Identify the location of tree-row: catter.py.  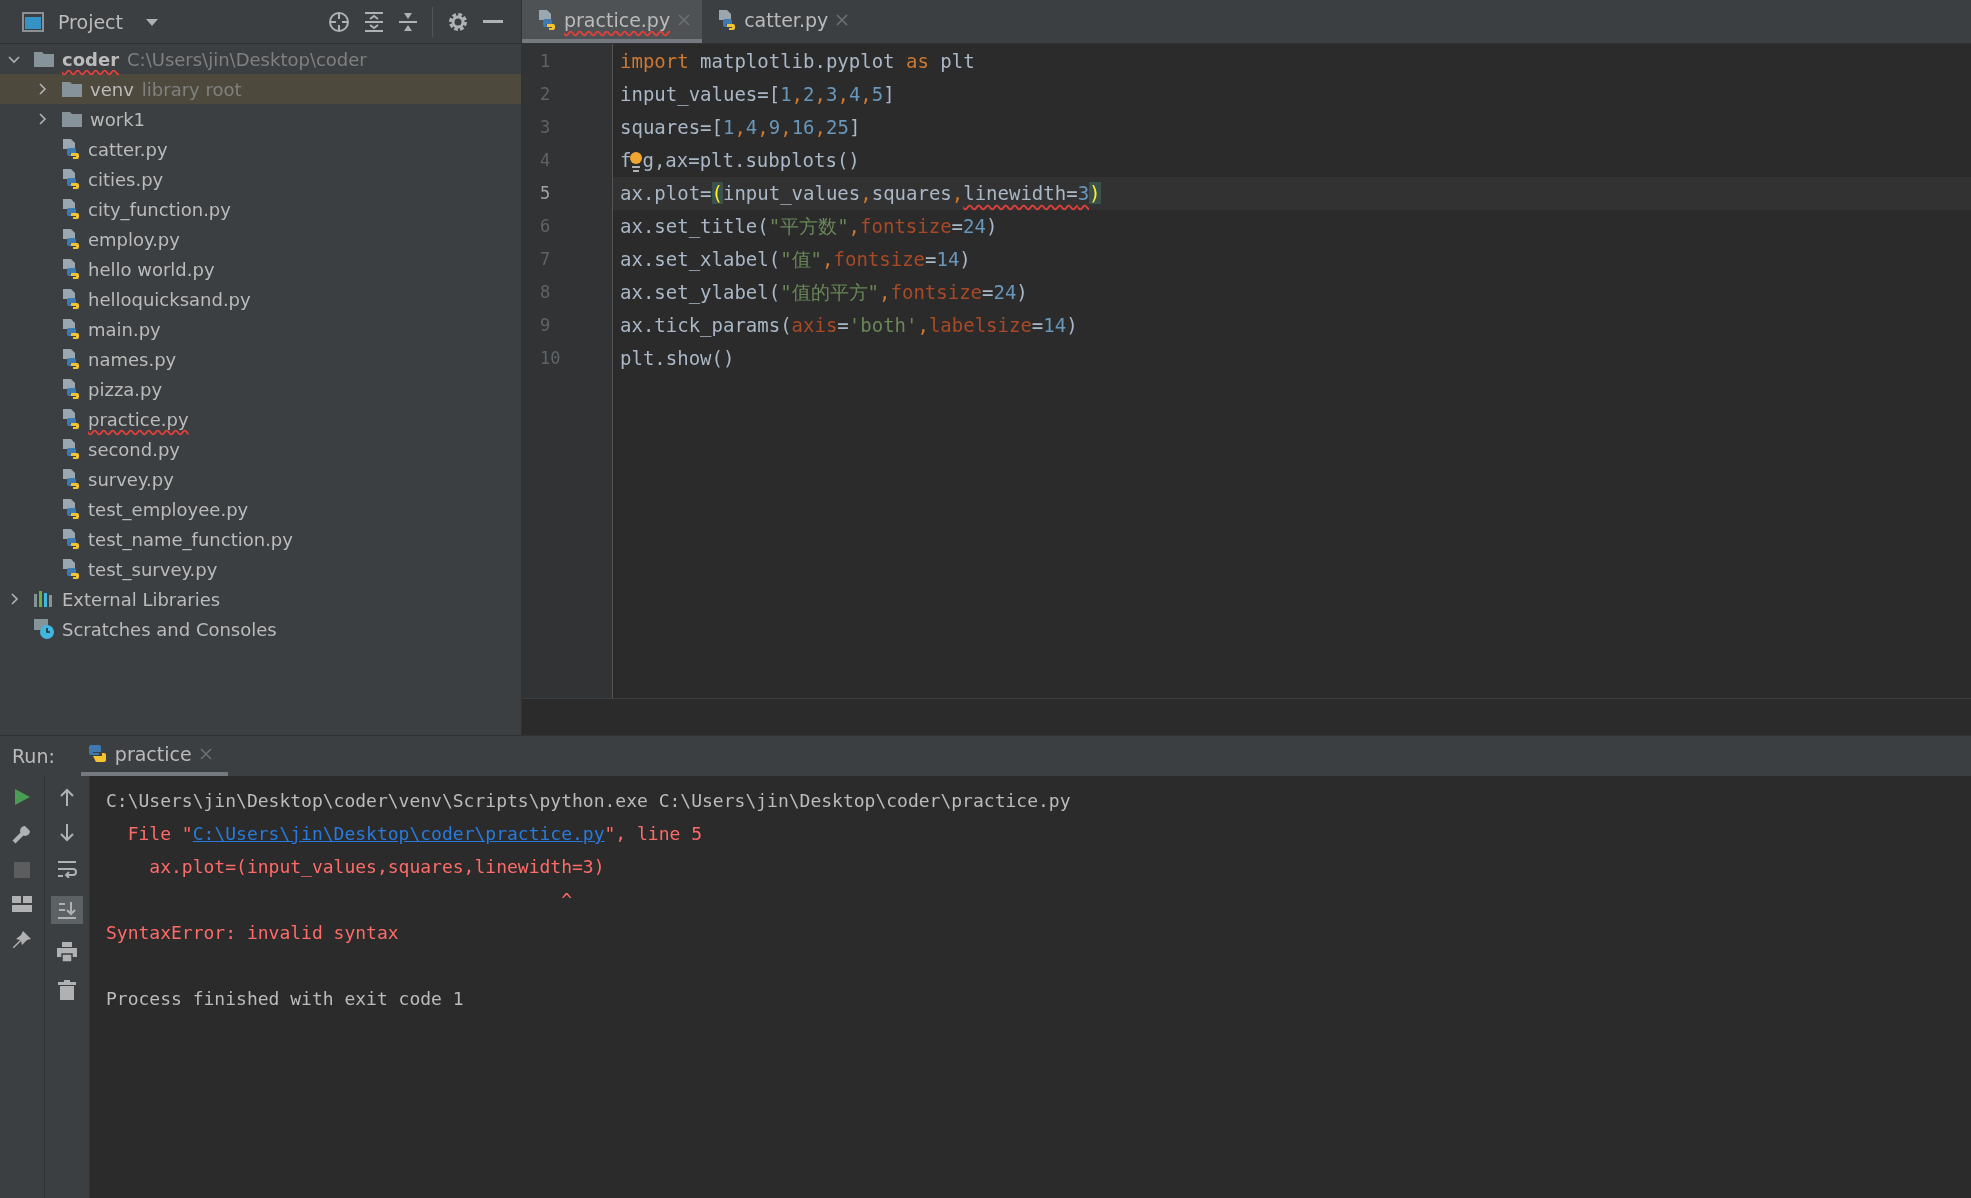
(260, 149).